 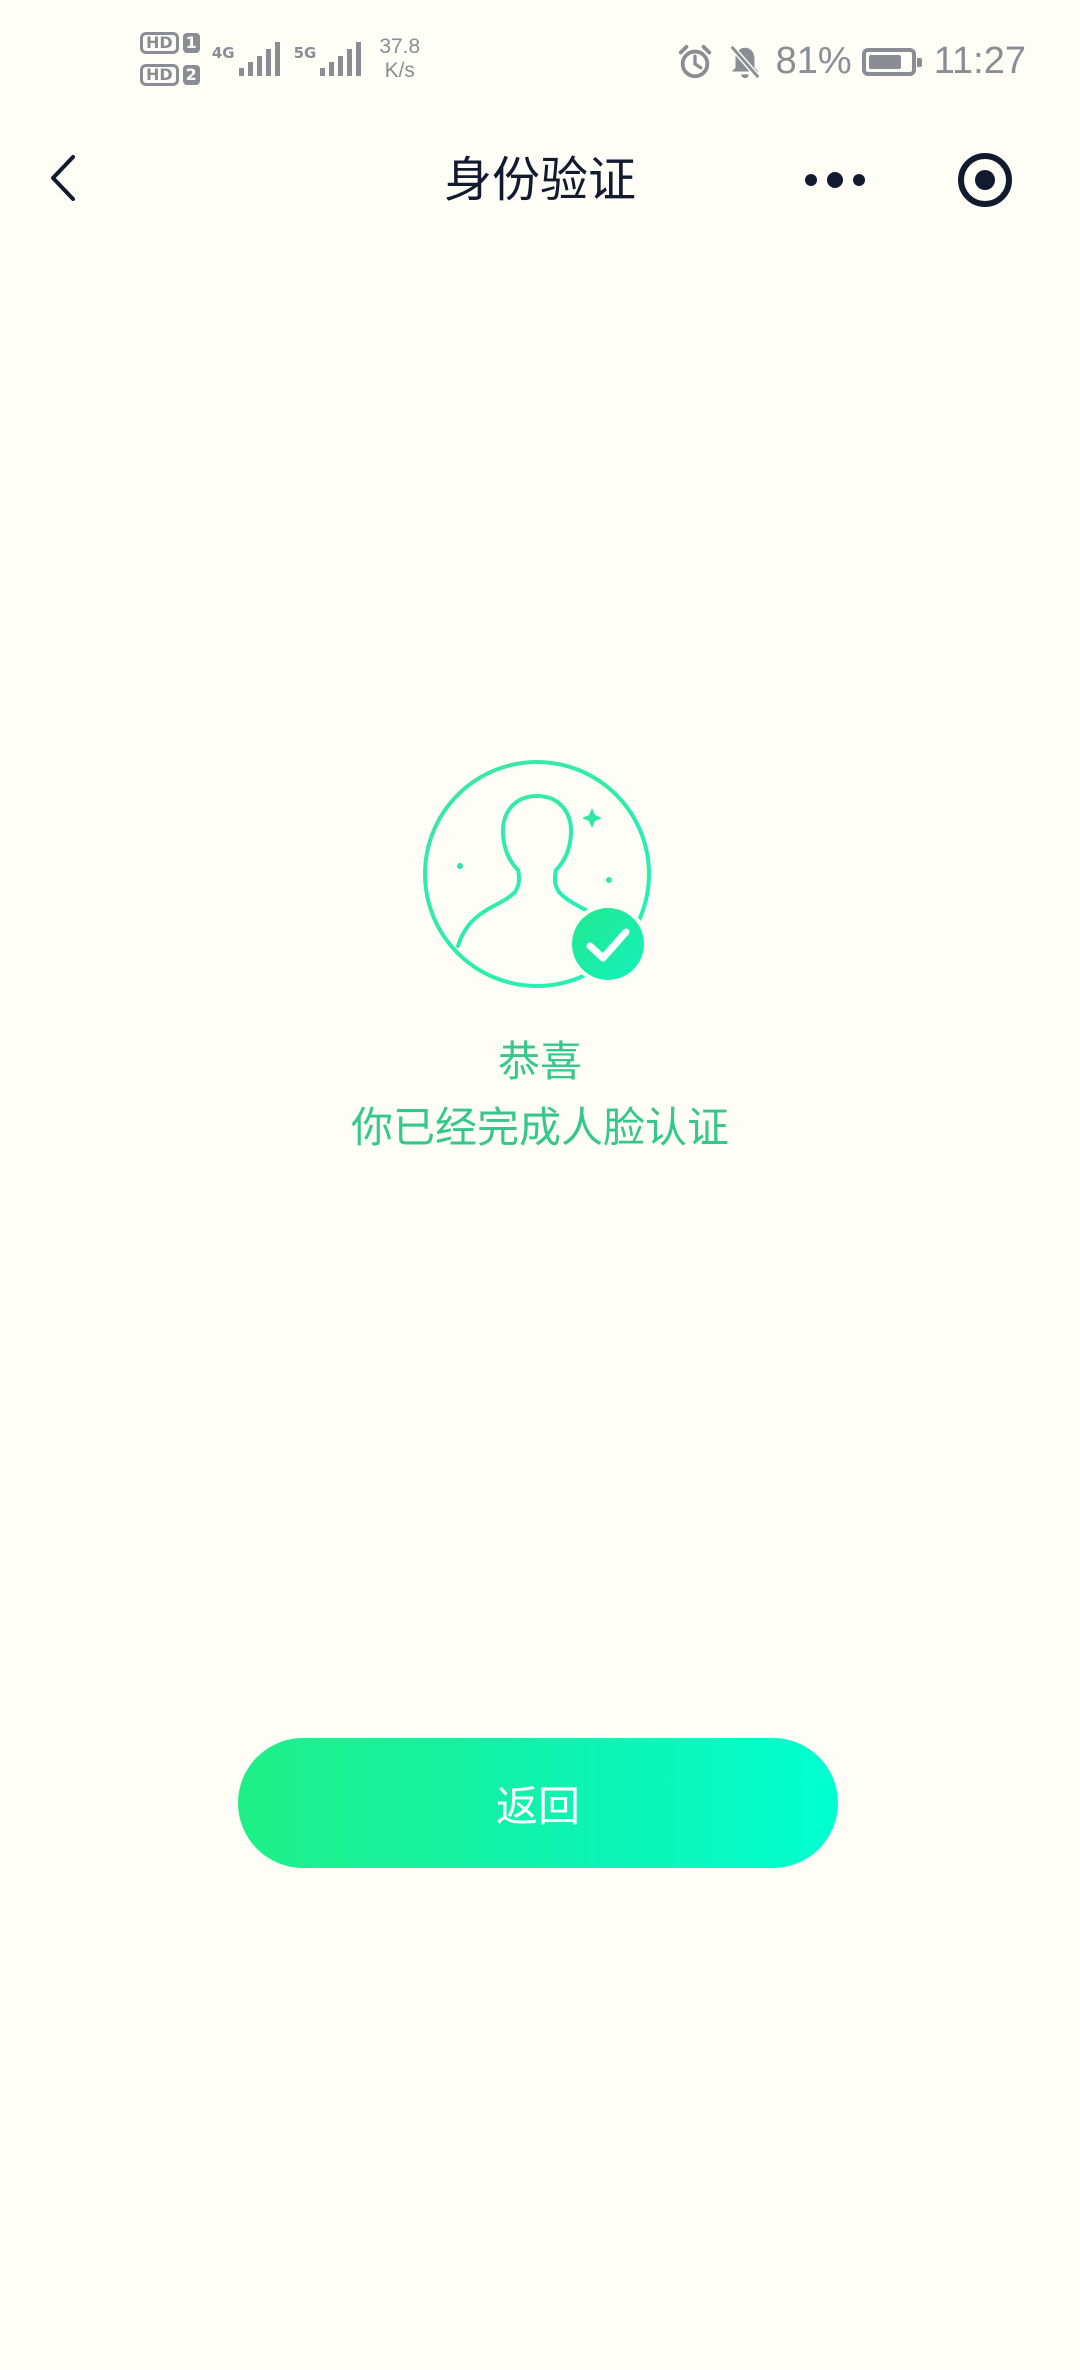 I want to click on network-speed-value: 37.8, so click(x=400, y=46).